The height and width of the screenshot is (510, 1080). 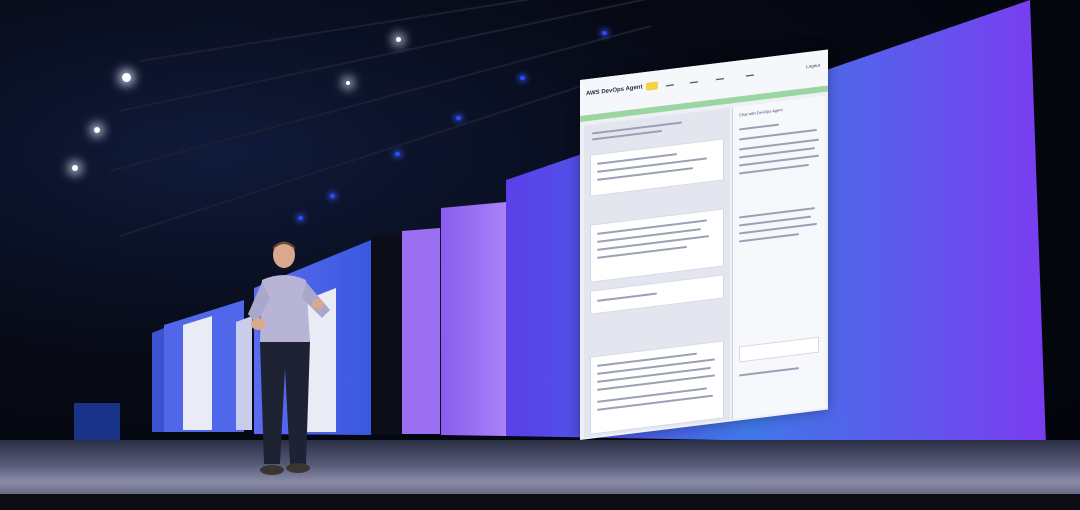 I want to click on app-logo: AWS DevOps Agent, so click(x=614, y=91).